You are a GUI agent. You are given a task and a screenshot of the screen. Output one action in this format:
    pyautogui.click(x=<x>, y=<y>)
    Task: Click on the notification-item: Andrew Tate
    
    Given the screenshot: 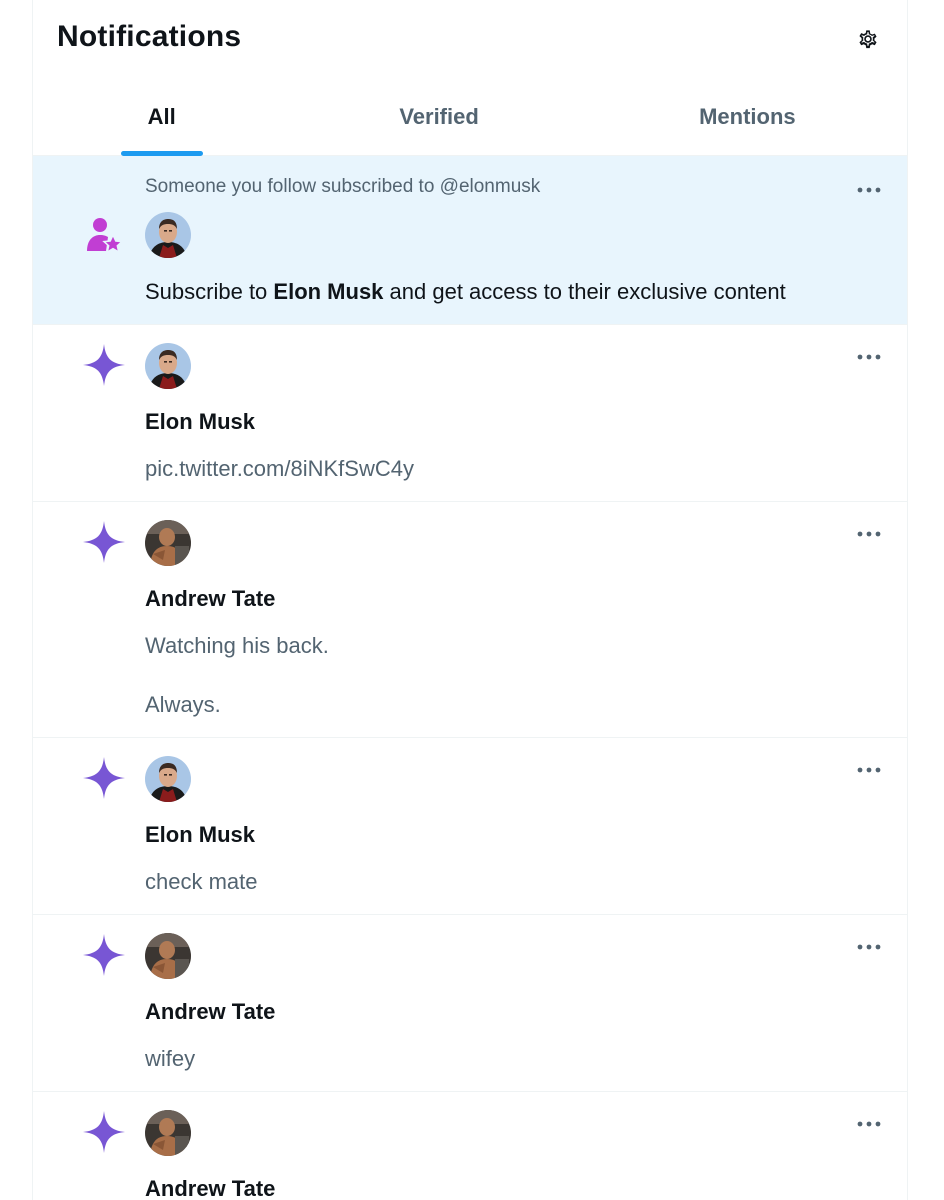 What is the action you would take?
    pyautogui.click(x=470, y=1146)
    